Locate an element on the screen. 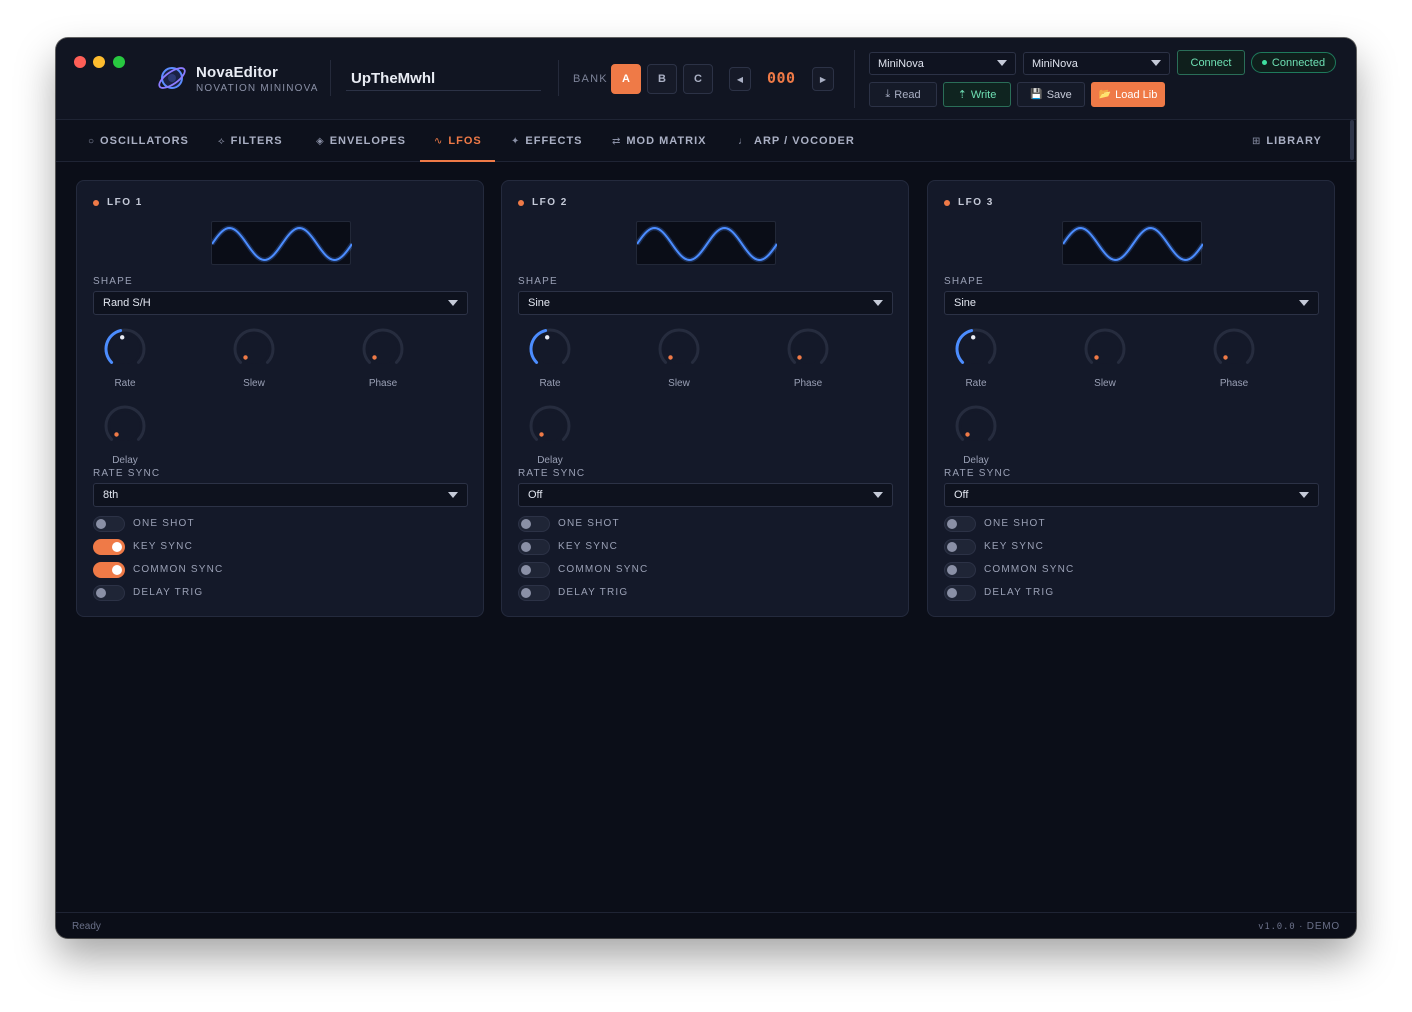  read-button: ⤓ Read is located at coordinates (903, 94).